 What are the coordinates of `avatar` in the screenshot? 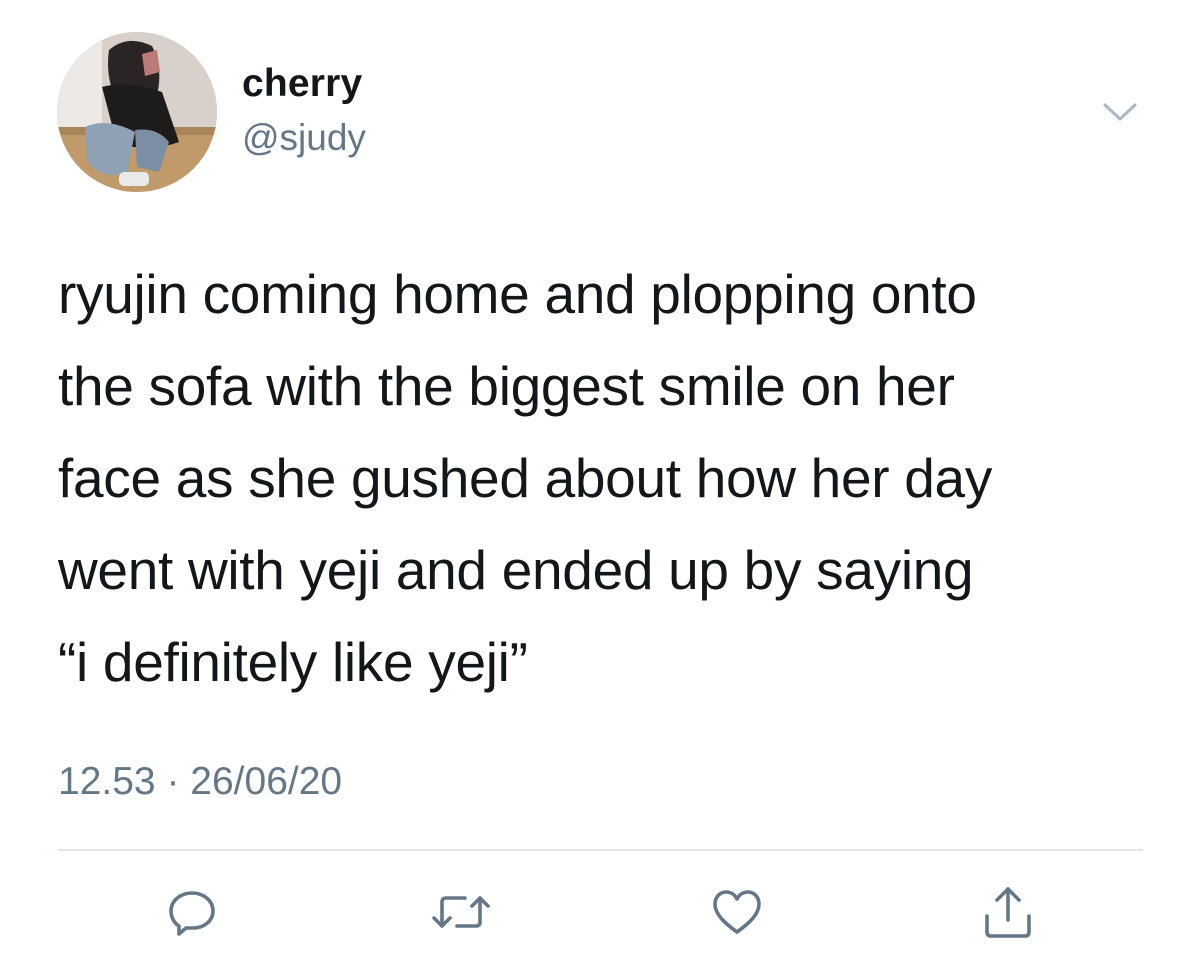 It's located at (137, 112).